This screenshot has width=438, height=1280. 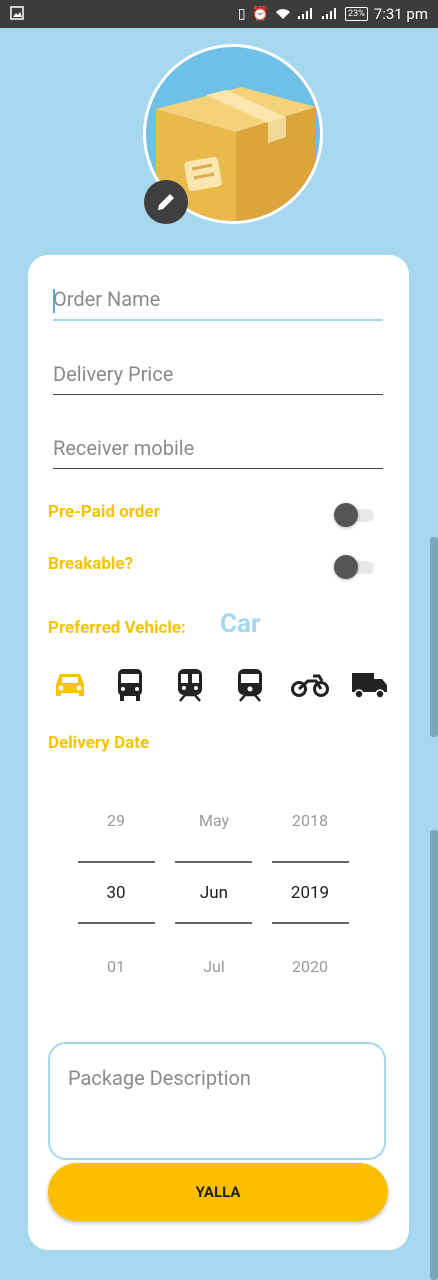 I want to click on bus-icon, so click(x=130, y=685).